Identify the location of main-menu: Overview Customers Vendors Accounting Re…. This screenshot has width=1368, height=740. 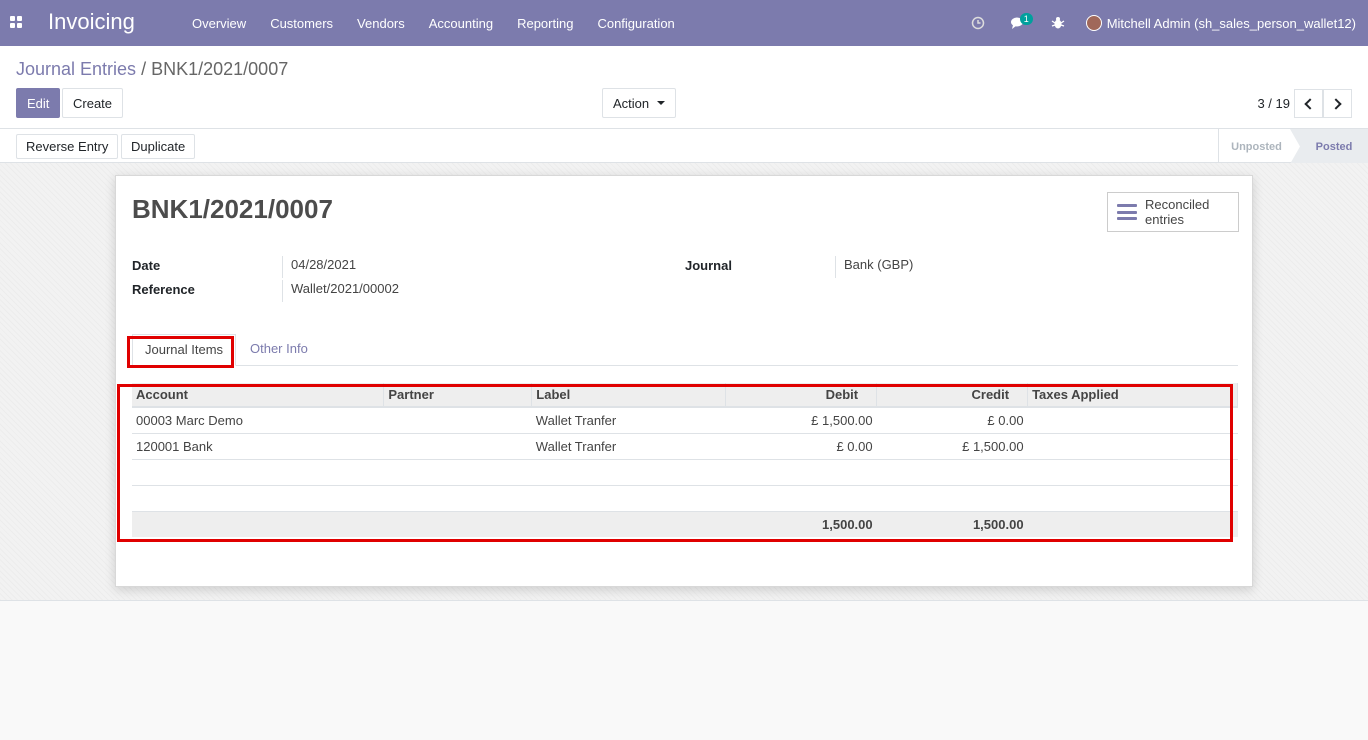
(433, 23).